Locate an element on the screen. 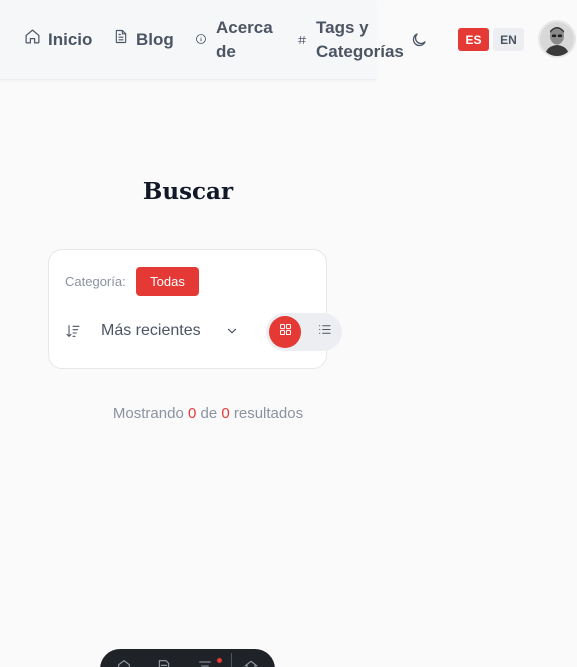  dock-home-icon is located at coordinates (124, 662).